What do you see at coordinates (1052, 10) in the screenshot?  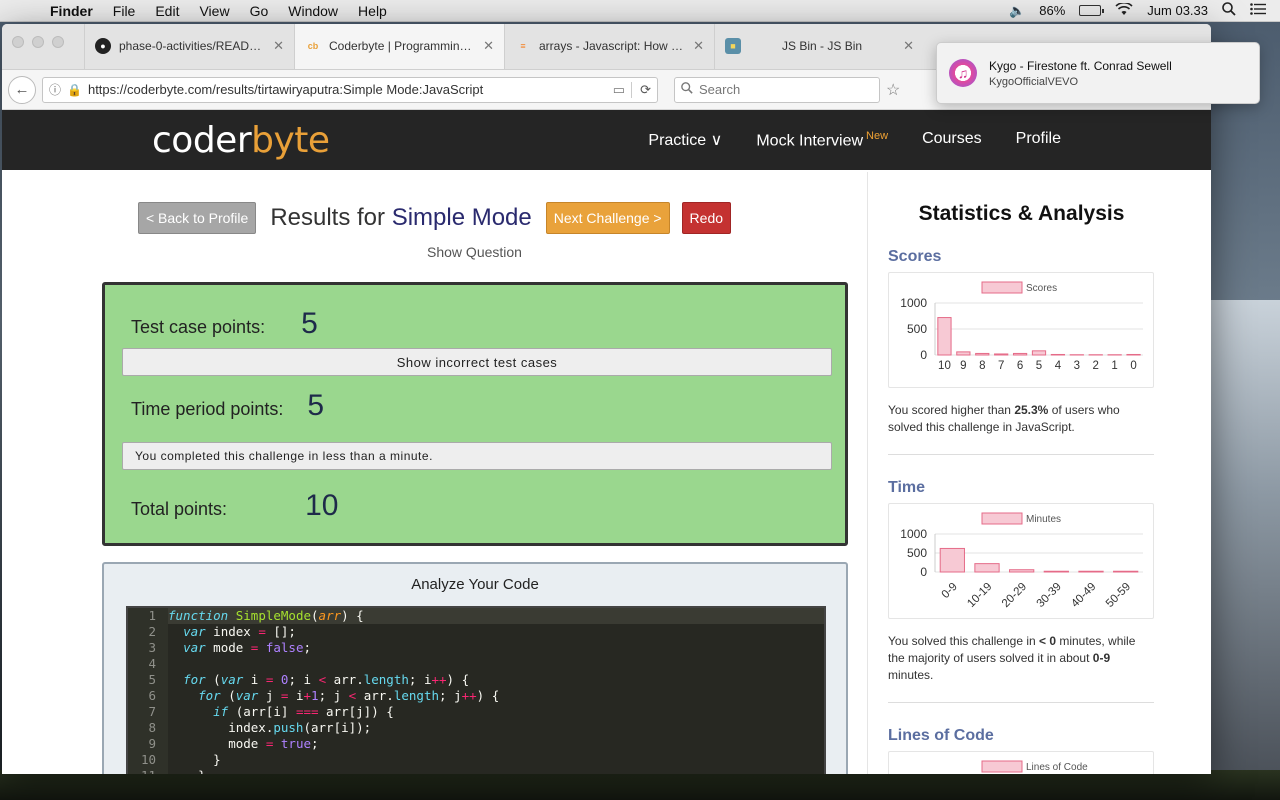 I see `battery-percent: 86%` at bounding box center [1052, 10].